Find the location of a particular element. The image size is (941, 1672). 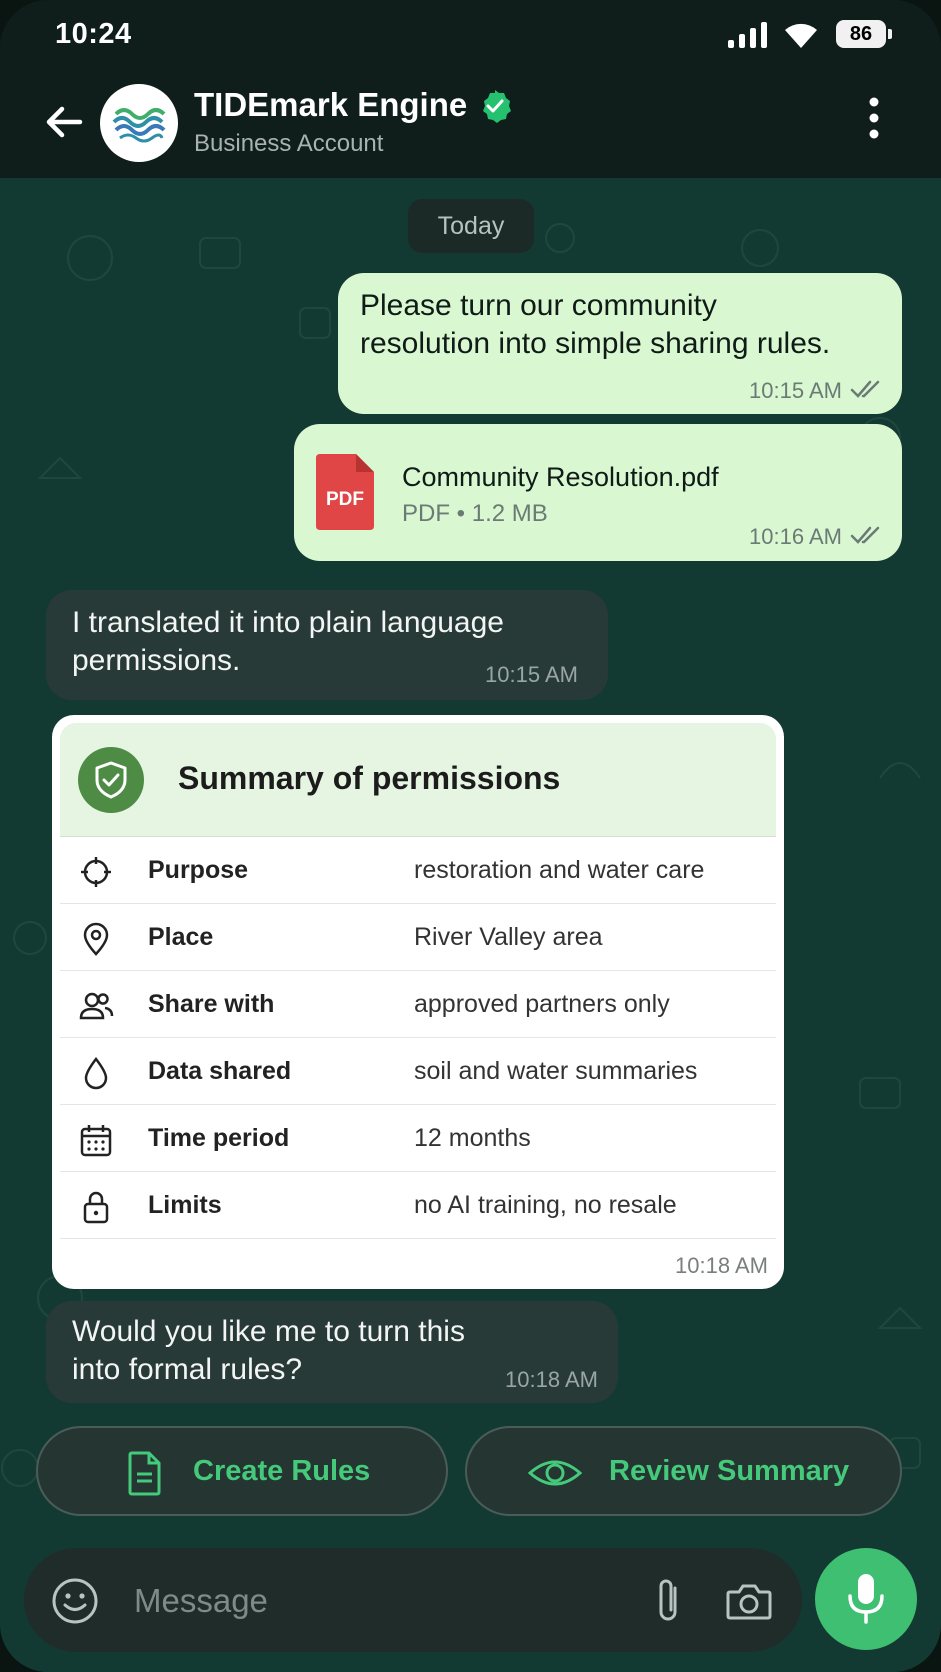

battery-icon: 86 is located at coordinates (864, 34).